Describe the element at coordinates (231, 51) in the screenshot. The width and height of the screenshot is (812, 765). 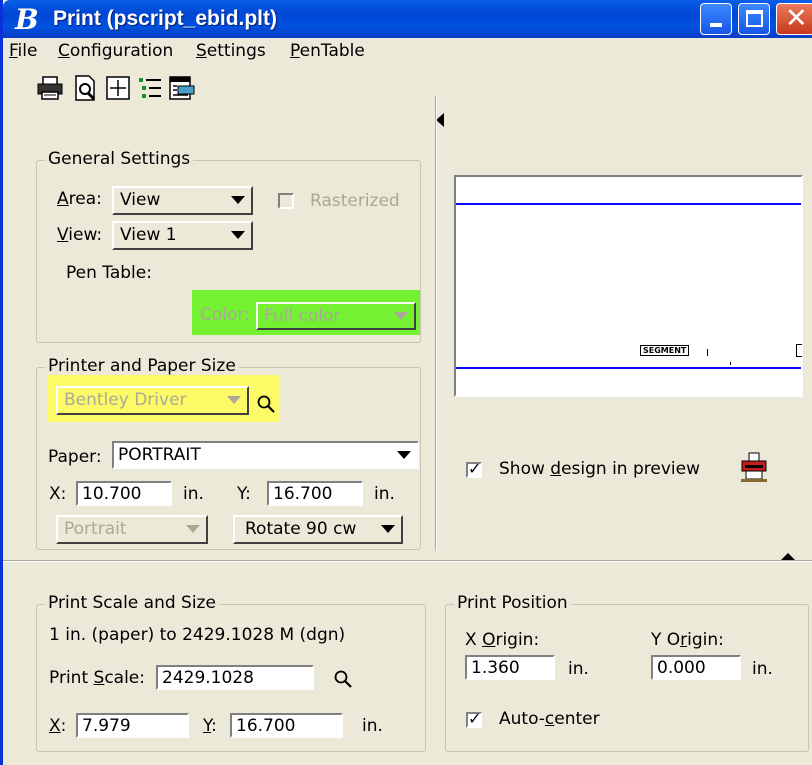
I see `menu-settings: Settings` at that location.